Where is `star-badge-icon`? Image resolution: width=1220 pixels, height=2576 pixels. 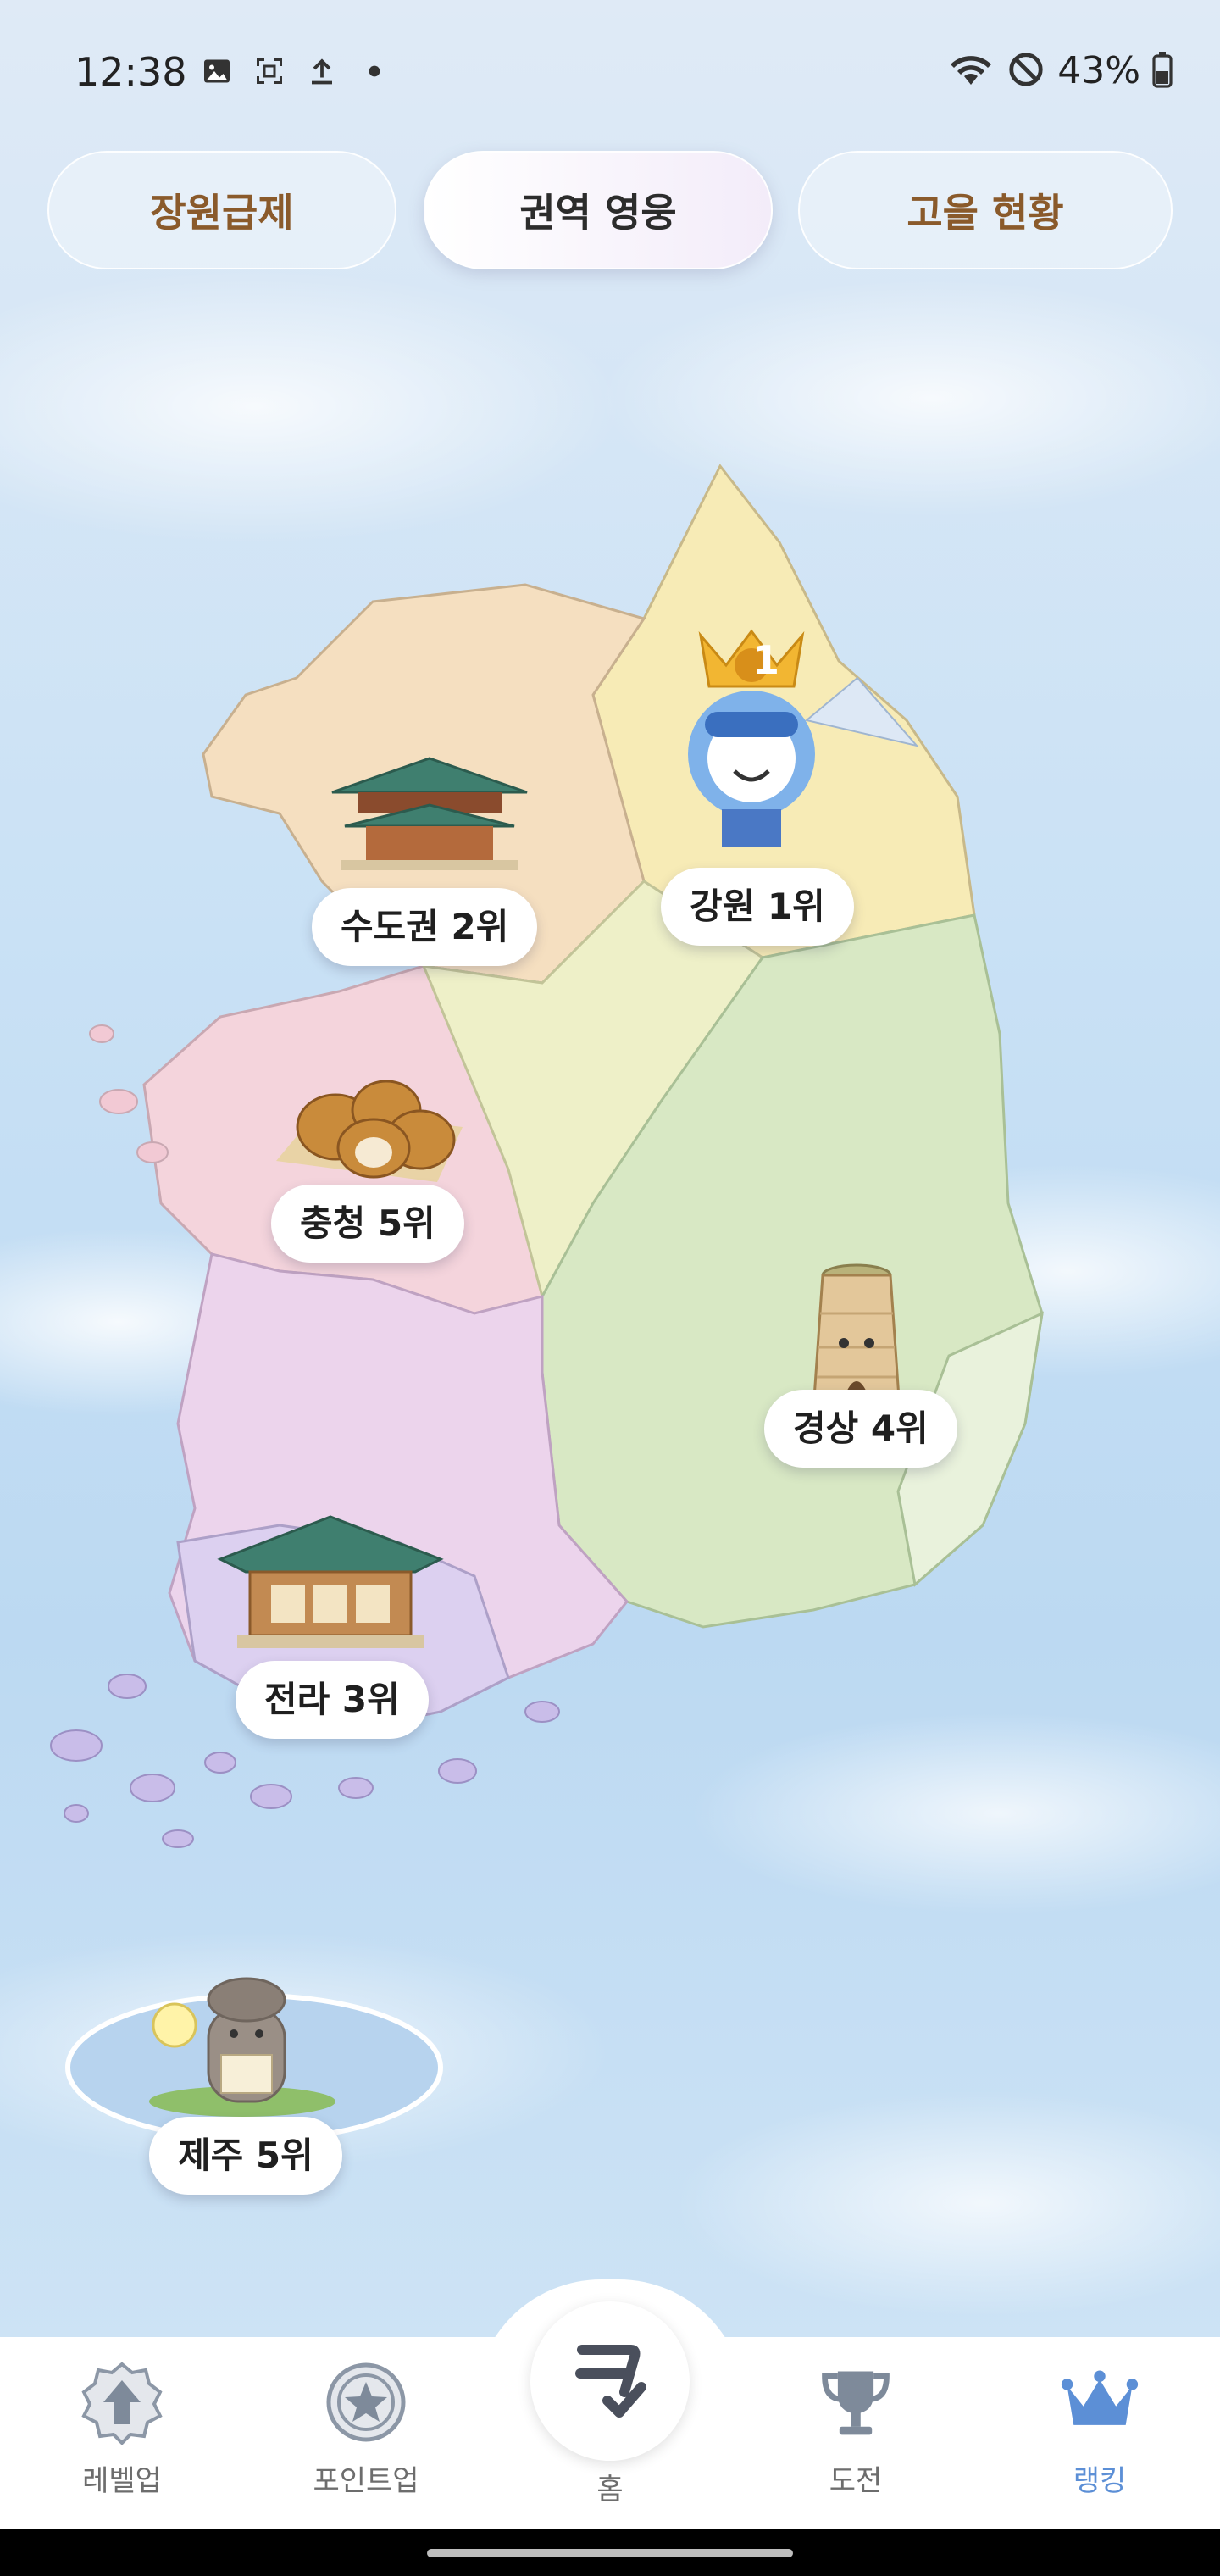
star-badge-icon is located at coordinates (366, 2402).